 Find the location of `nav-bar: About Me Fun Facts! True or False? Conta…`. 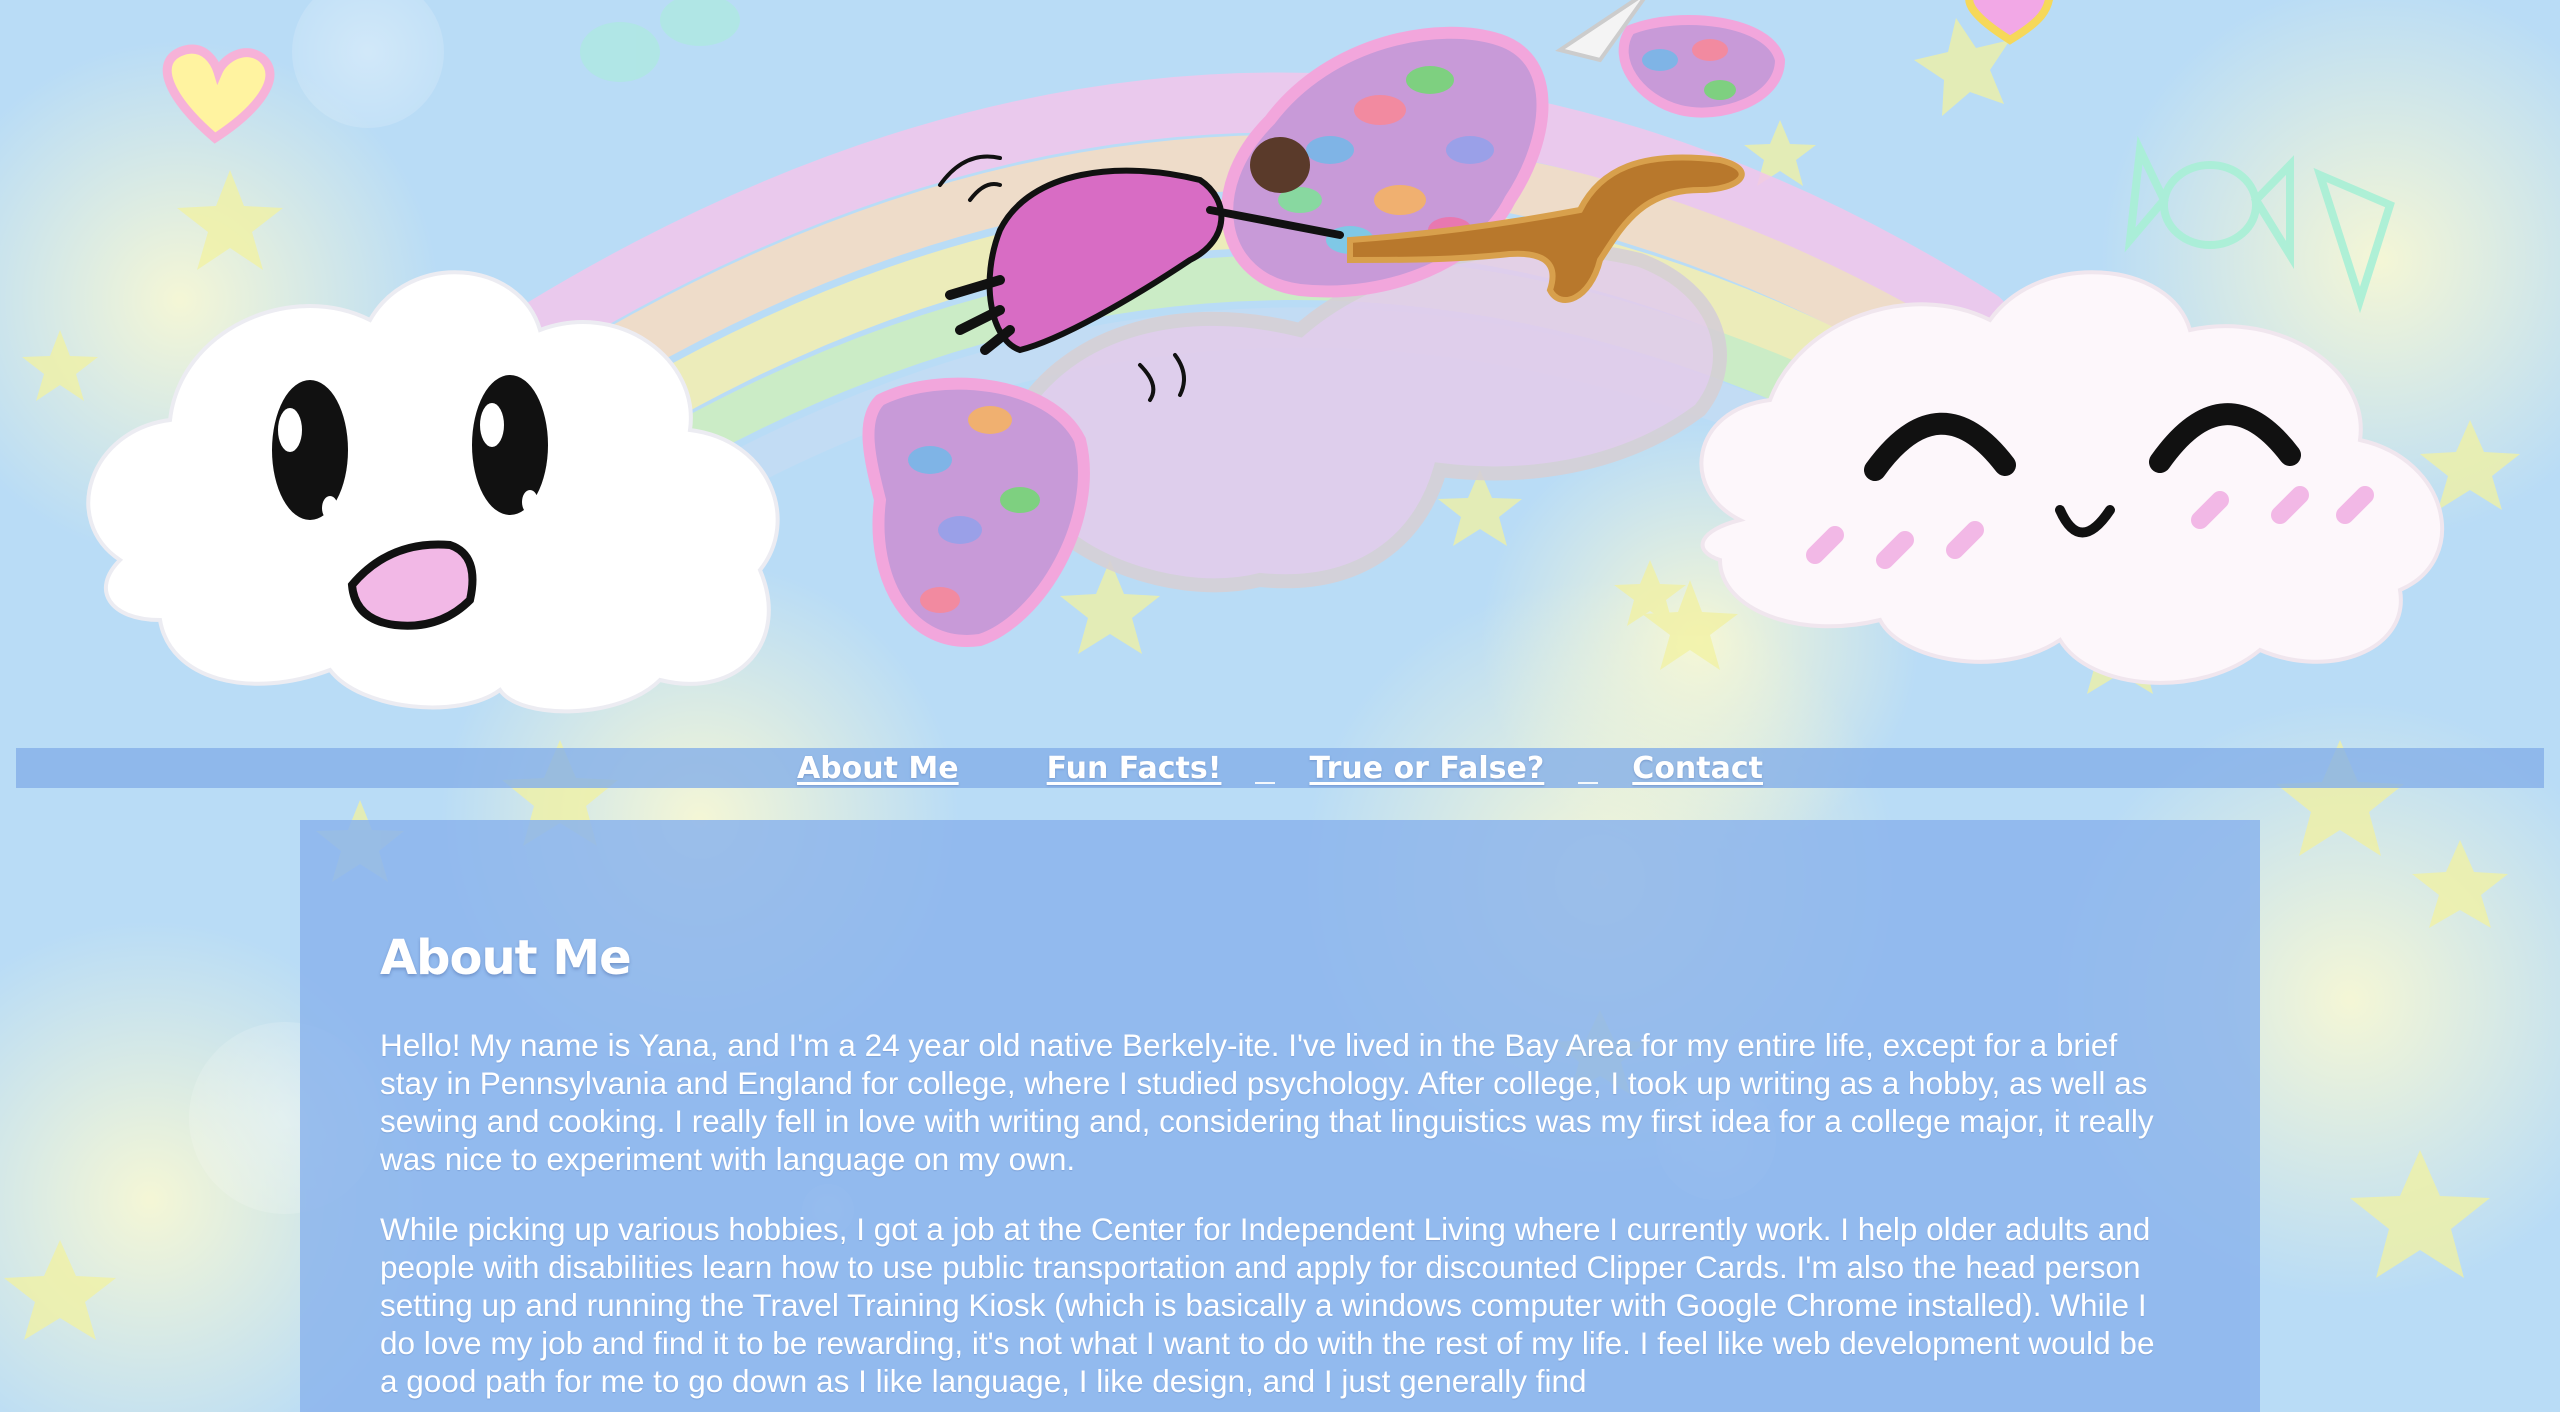

nav-bar: About Me Fun Facts! True or False? Conta… is located at coordinates (1280, 768).